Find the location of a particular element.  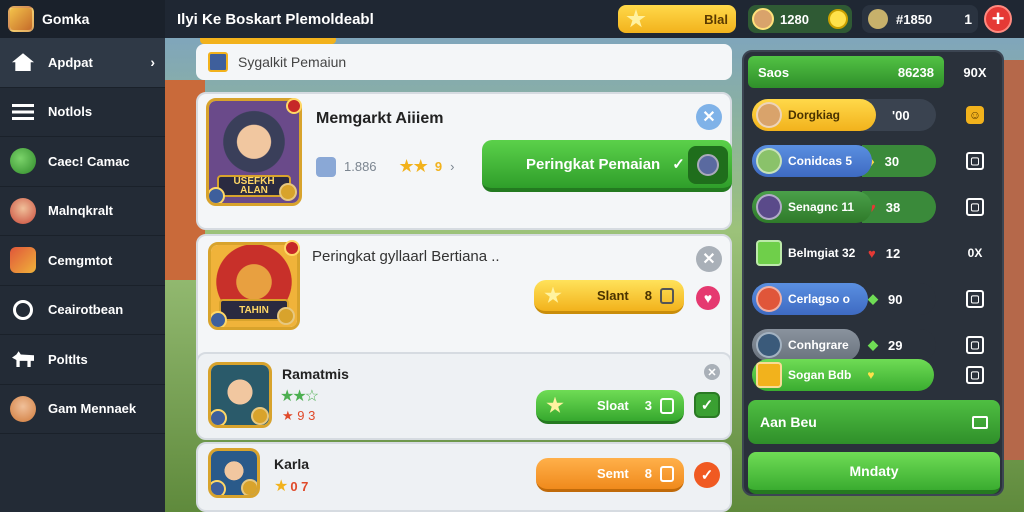

brand: Gomka is located at coordinates (82, 19).